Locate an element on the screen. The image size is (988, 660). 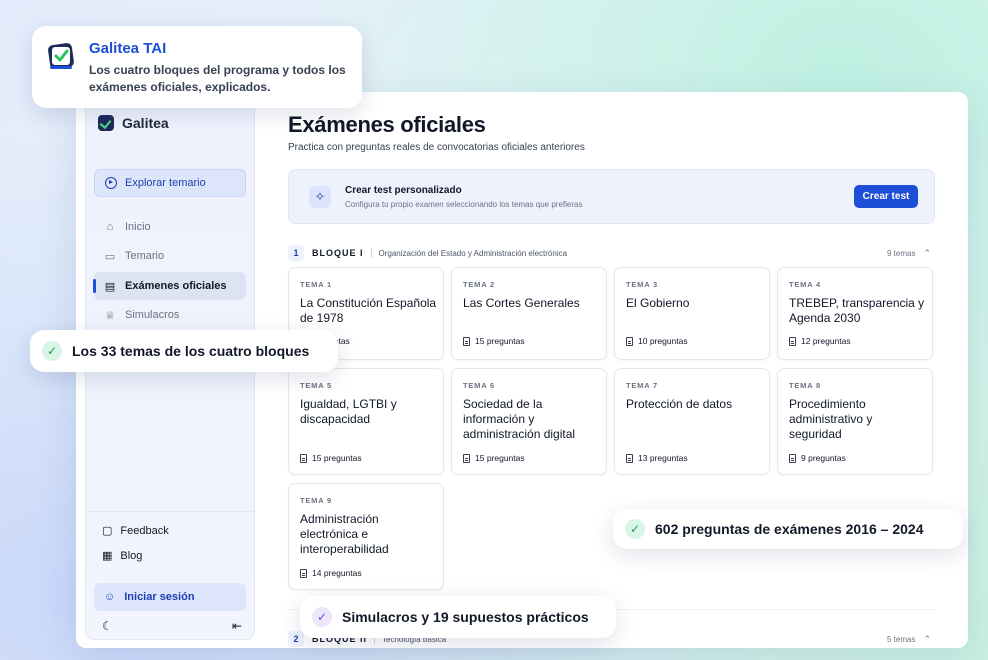
topic-number: TEMA 7 is located at coordinates (642, 385).